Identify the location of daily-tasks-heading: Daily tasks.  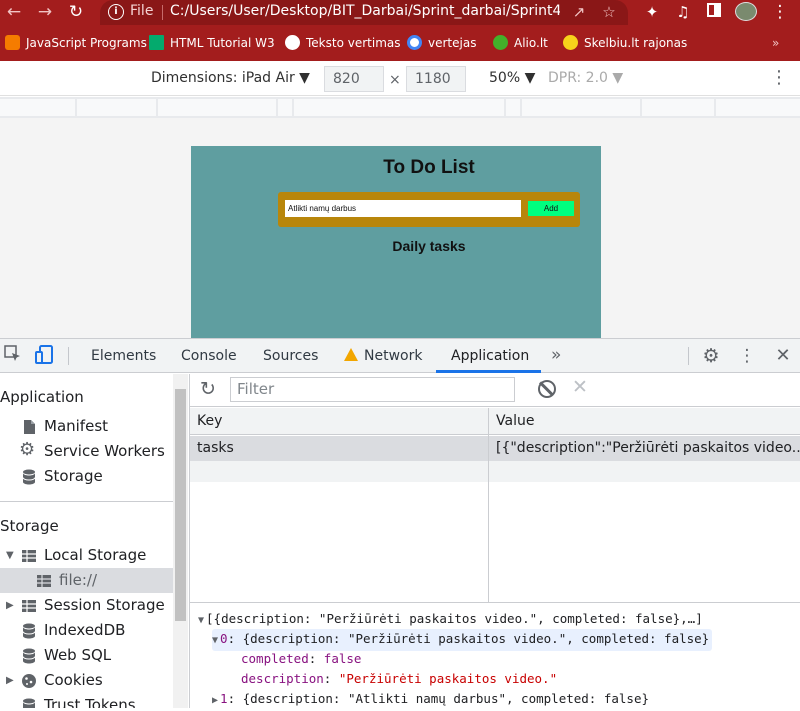
(429, 246).